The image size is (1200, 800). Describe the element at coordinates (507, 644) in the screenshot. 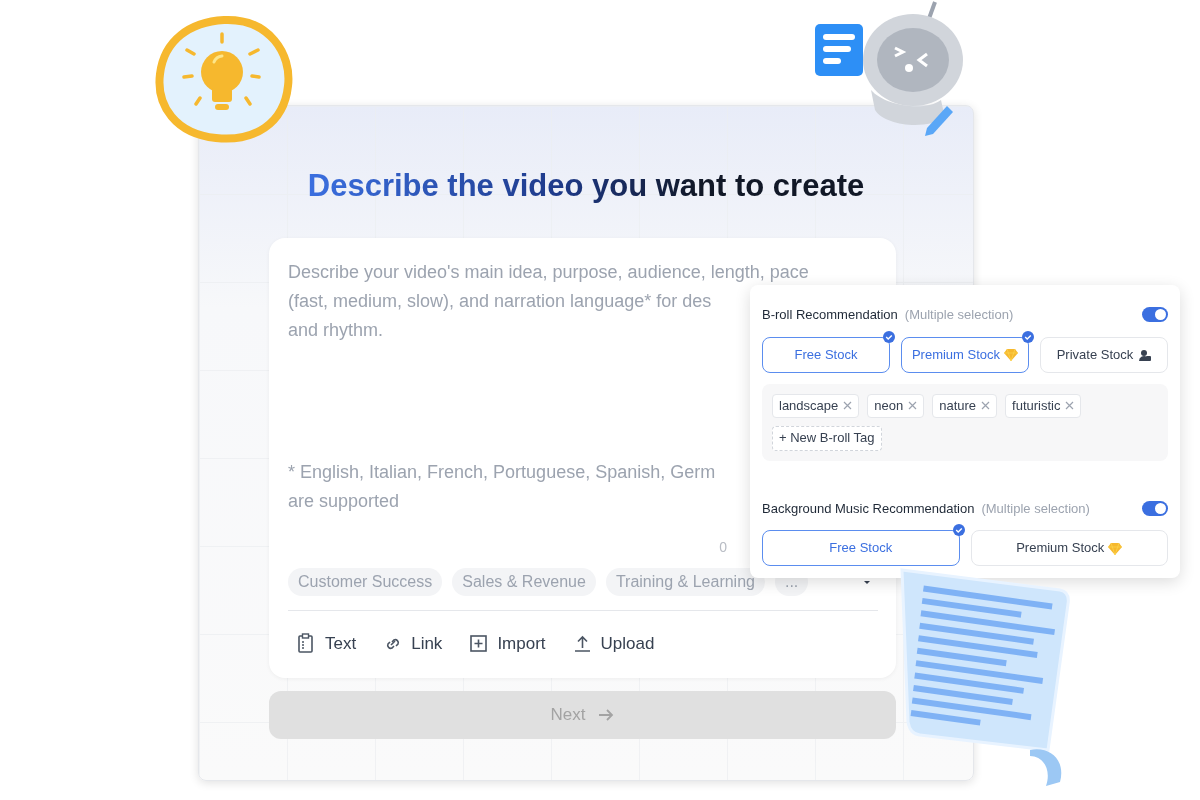

I see `tool-button: Import` at that location.